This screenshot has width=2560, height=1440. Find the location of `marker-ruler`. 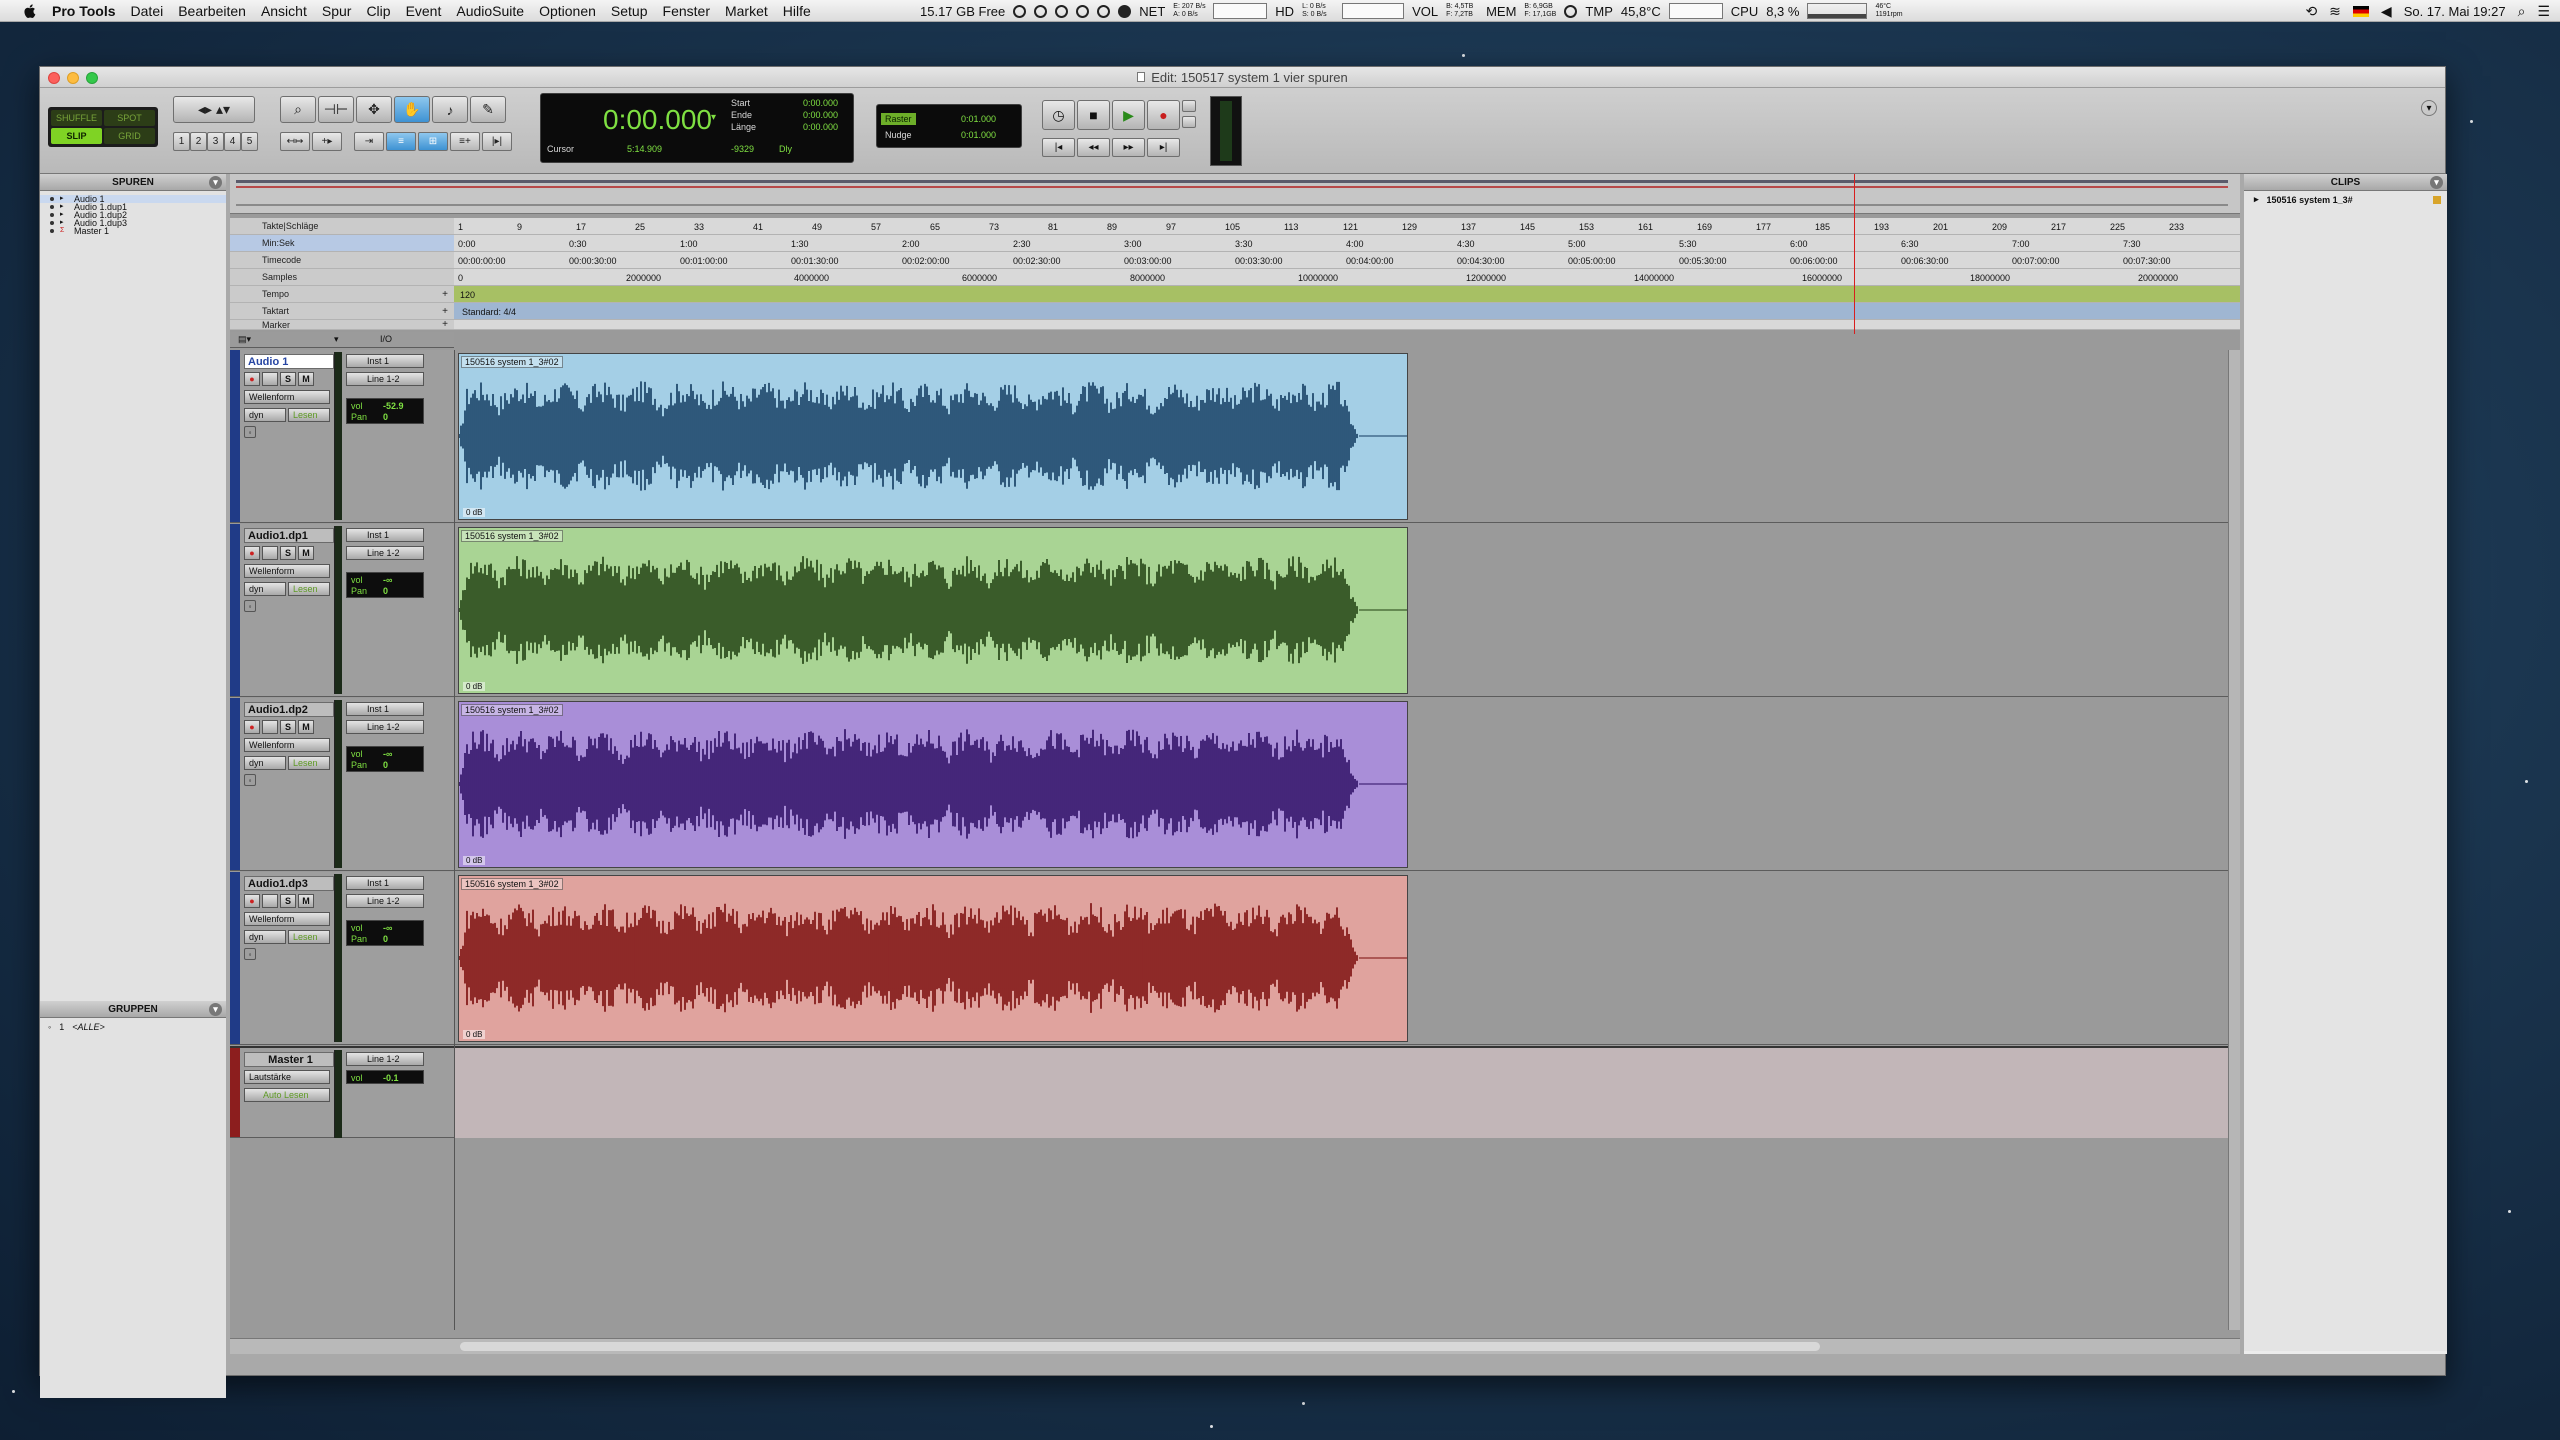

marker-ruler is located at coordinates (1347, 325).